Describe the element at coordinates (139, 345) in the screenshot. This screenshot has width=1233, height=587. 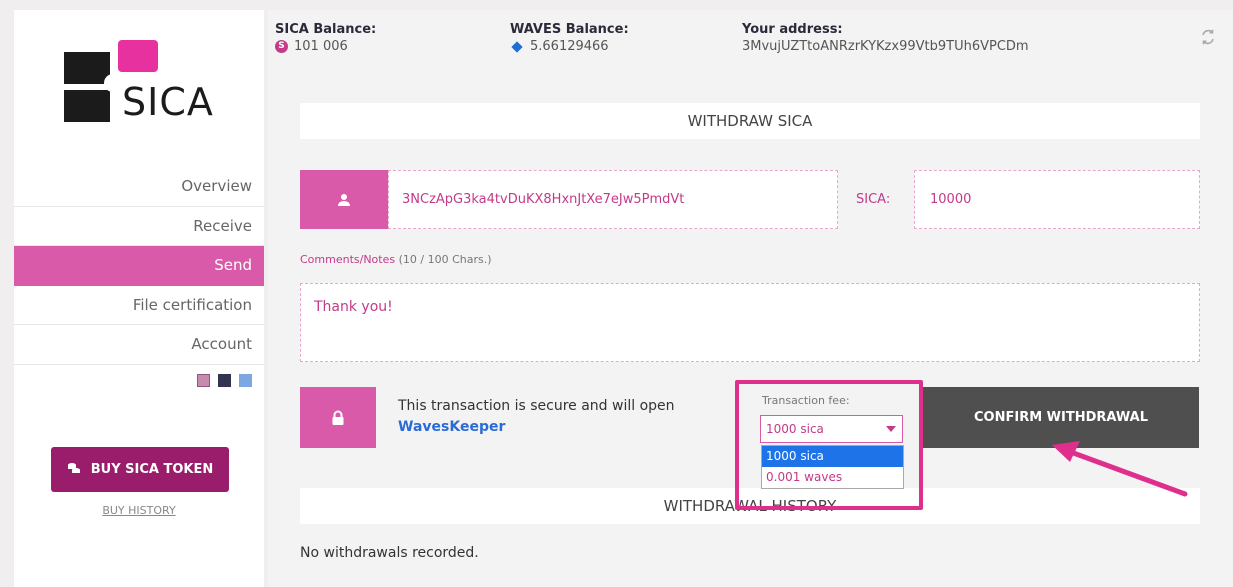
I see `sidebar-item-account: Account` at that location.